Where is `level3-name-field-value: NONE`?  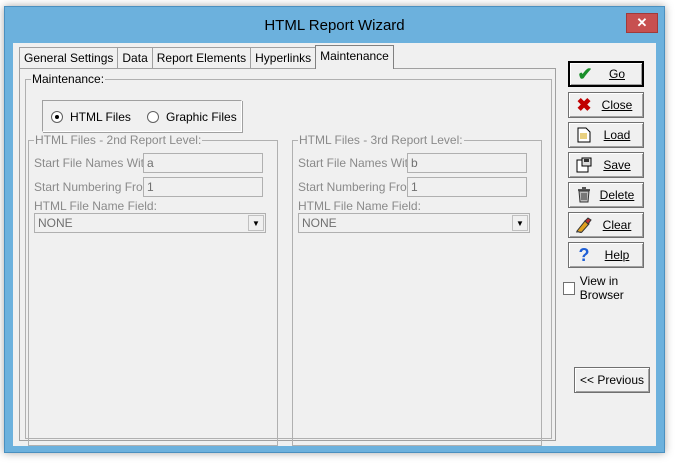
level3-name-field-value: NONE is located at coordinates (319, 223).